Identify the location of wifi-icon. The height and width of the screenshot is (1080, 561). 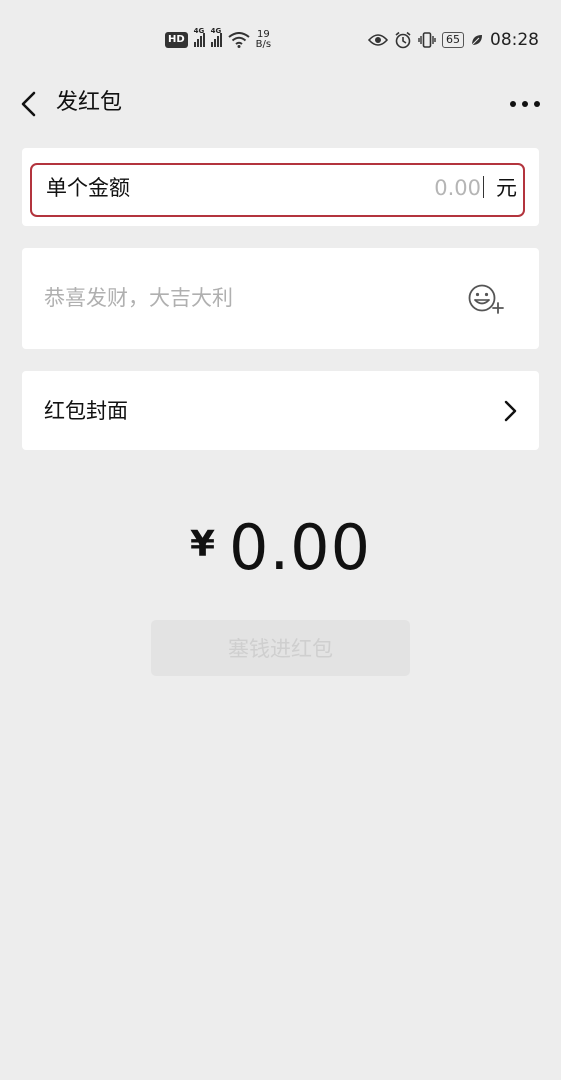
(239, 40).